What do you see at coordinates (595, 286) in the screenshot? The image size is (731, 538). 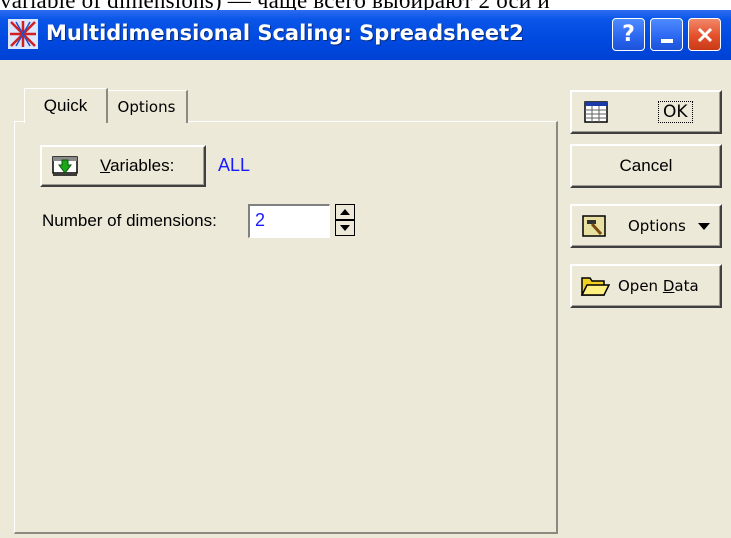 I see `folder-open-icon` at bounding box center [595, 286].